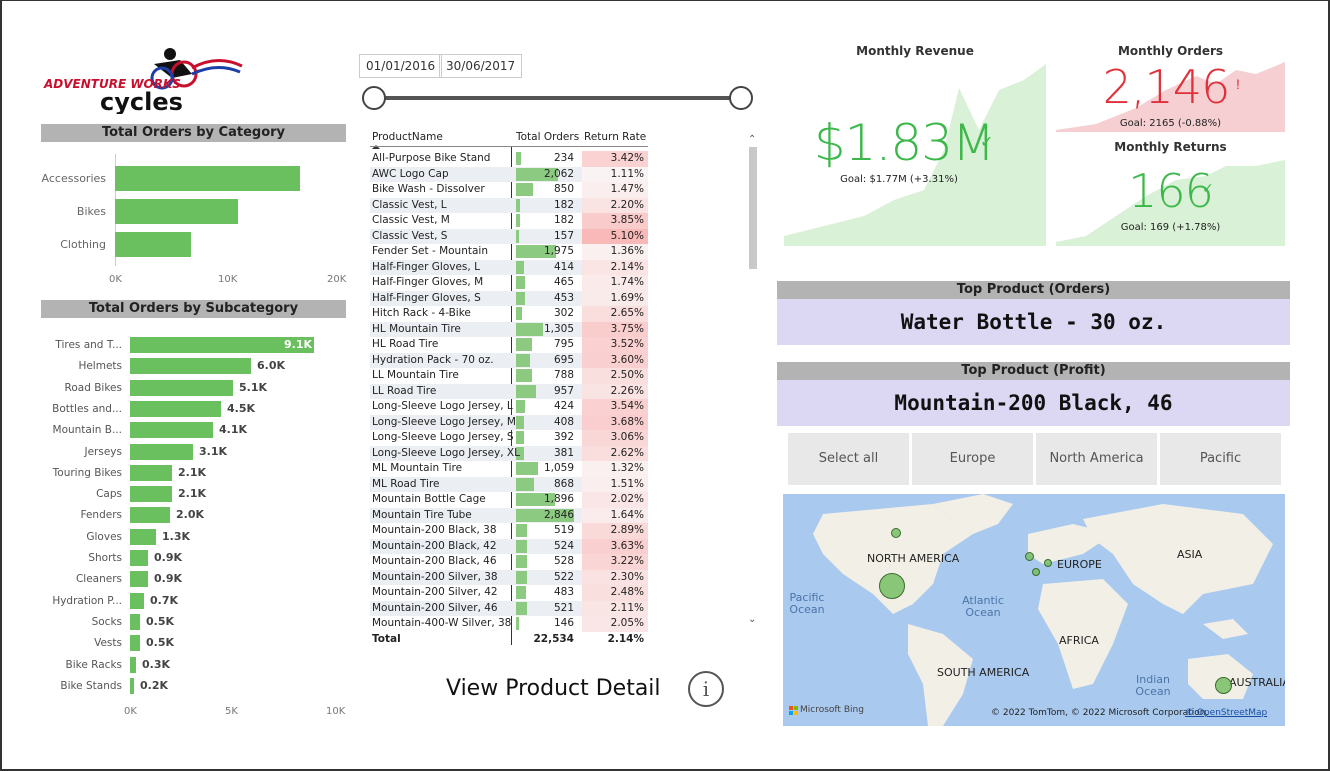  Describe the element at coordinates (563, 220) in the screenshot. I see `total-orders-cell: 182` at that location.